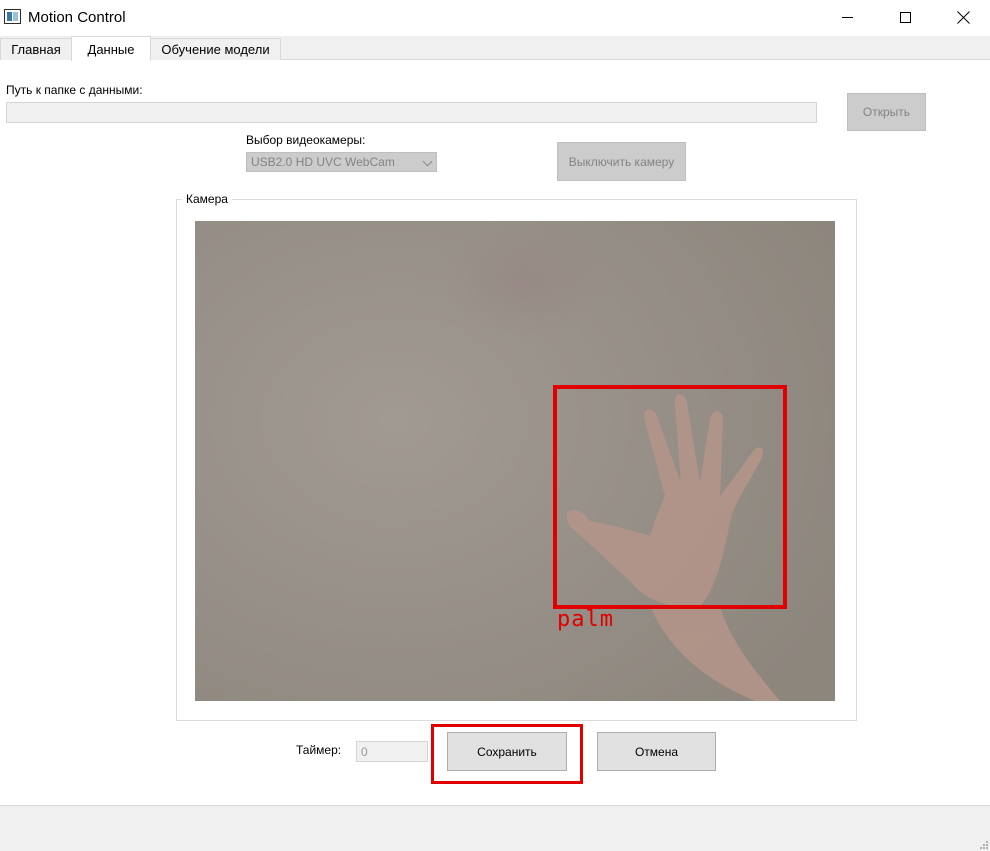 Image resolution: width=990 pixels, height=851 pixels. What do you see at coordinates (306, 140) in the screenshot?
I see `camera-select-label: Выбор видеокамеры:` at bounding box center [306, 140].